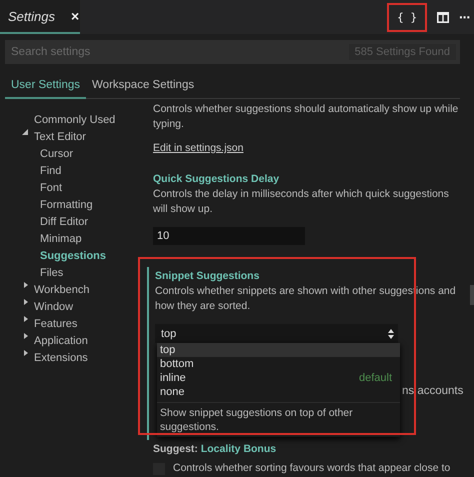 The image size is (474, 477). I want to click on scope-tab: User Settings, so click(45, 86).